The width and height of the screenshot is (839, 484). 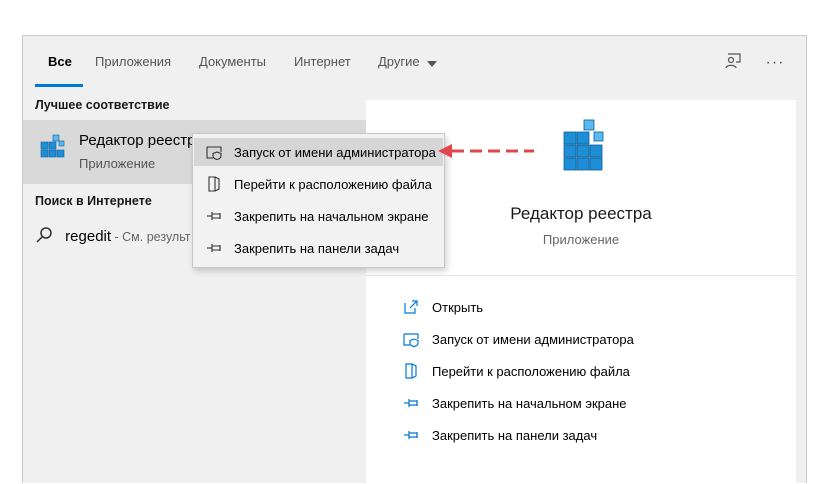 I want to click on tab-internet: Интернет, so click(x=322, y=61).